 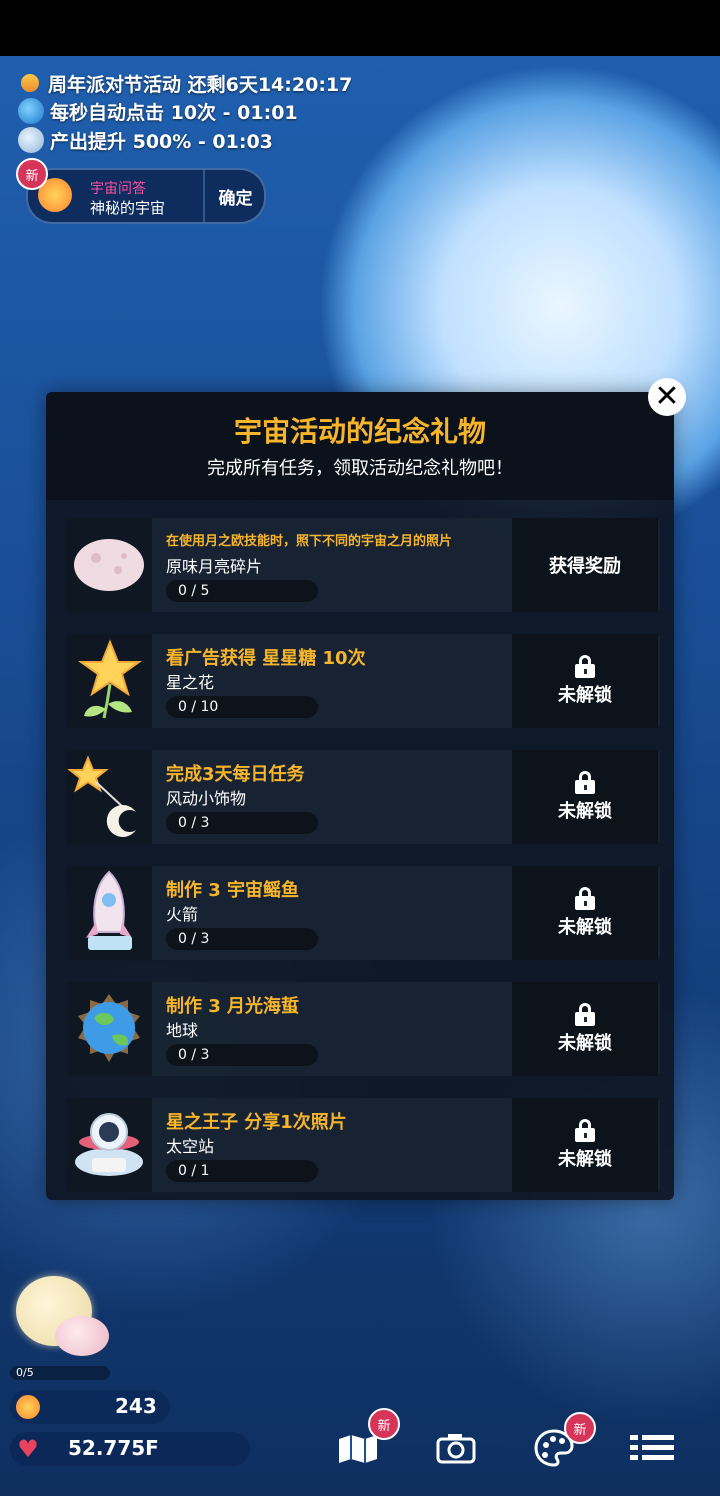 What do you see at coordinates (31, 140) in the screenshot?
I see `robot-buff-icon` at bounding box center [31, 140].